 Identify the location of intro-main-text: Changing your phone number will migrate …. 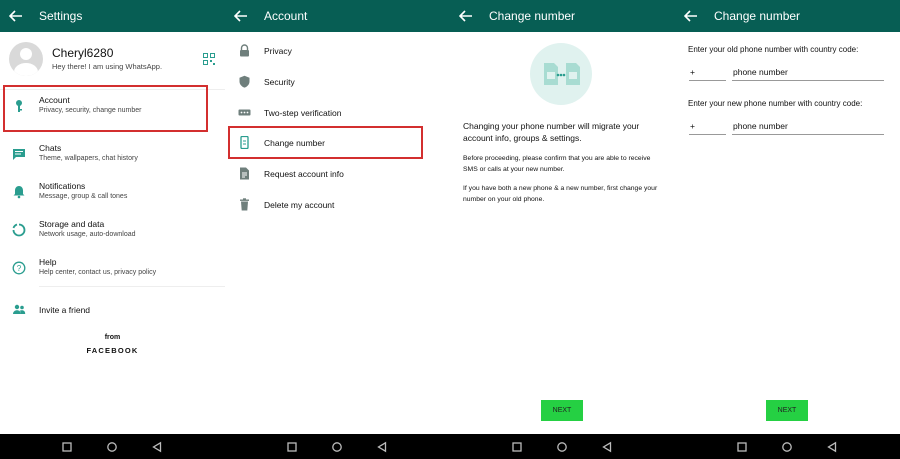
(551, 132).